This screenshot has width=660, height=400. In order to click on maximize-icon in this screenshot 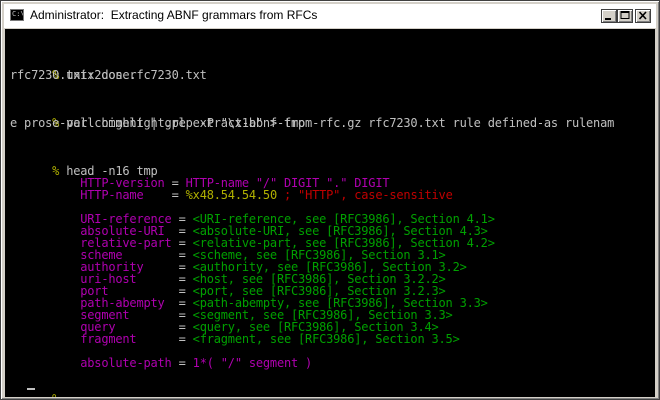, I will do `click(625, 15)`.